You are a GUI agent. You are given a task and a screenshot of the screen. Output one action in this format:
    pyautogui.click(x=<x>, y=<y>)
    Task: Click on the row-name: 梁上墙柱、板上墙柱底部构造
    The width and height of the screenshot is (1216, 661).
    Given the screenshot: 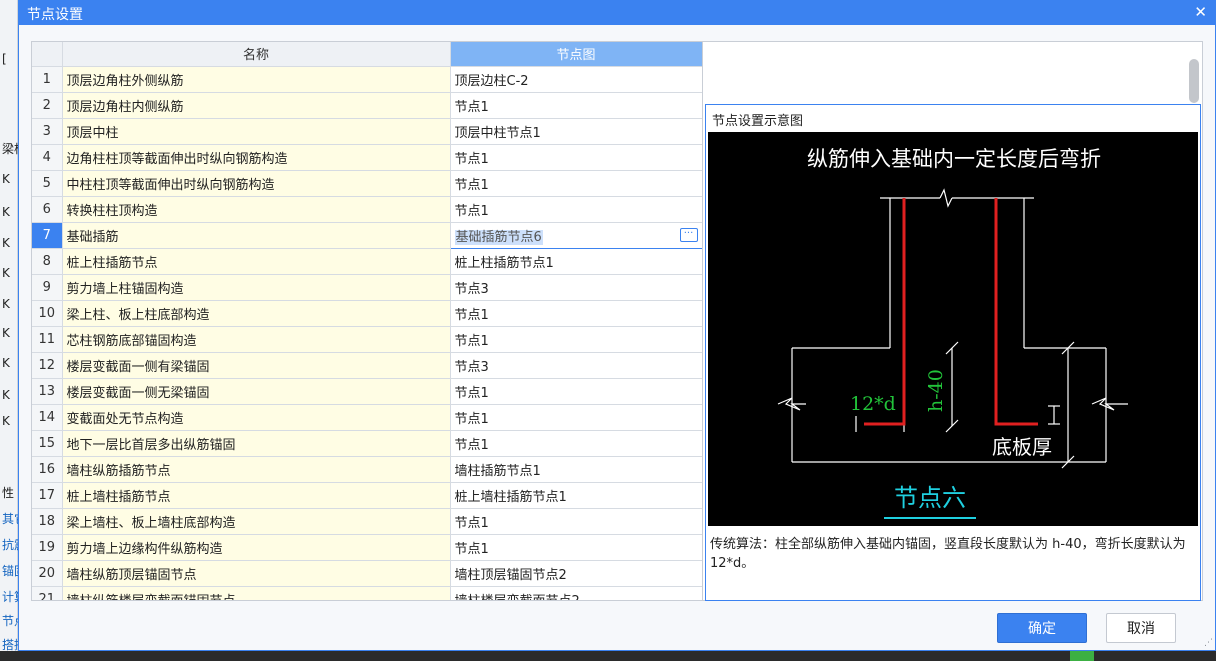 What is the action you would take?
    pyautogui.click(x=256, y=521)
    